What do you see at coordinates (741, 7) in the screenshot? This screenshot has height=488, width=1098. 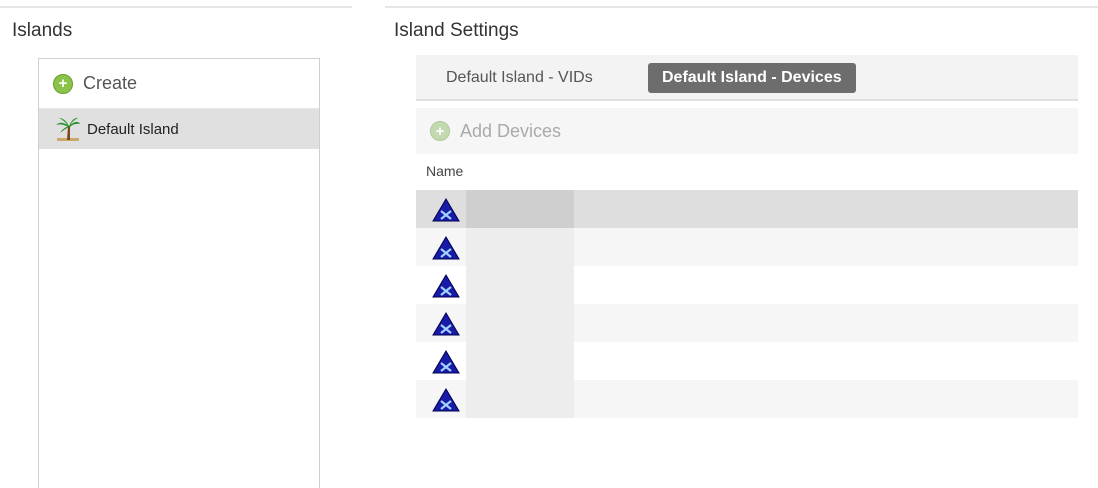 I see `settings-panel-divider` at bounding box center [741, 7].